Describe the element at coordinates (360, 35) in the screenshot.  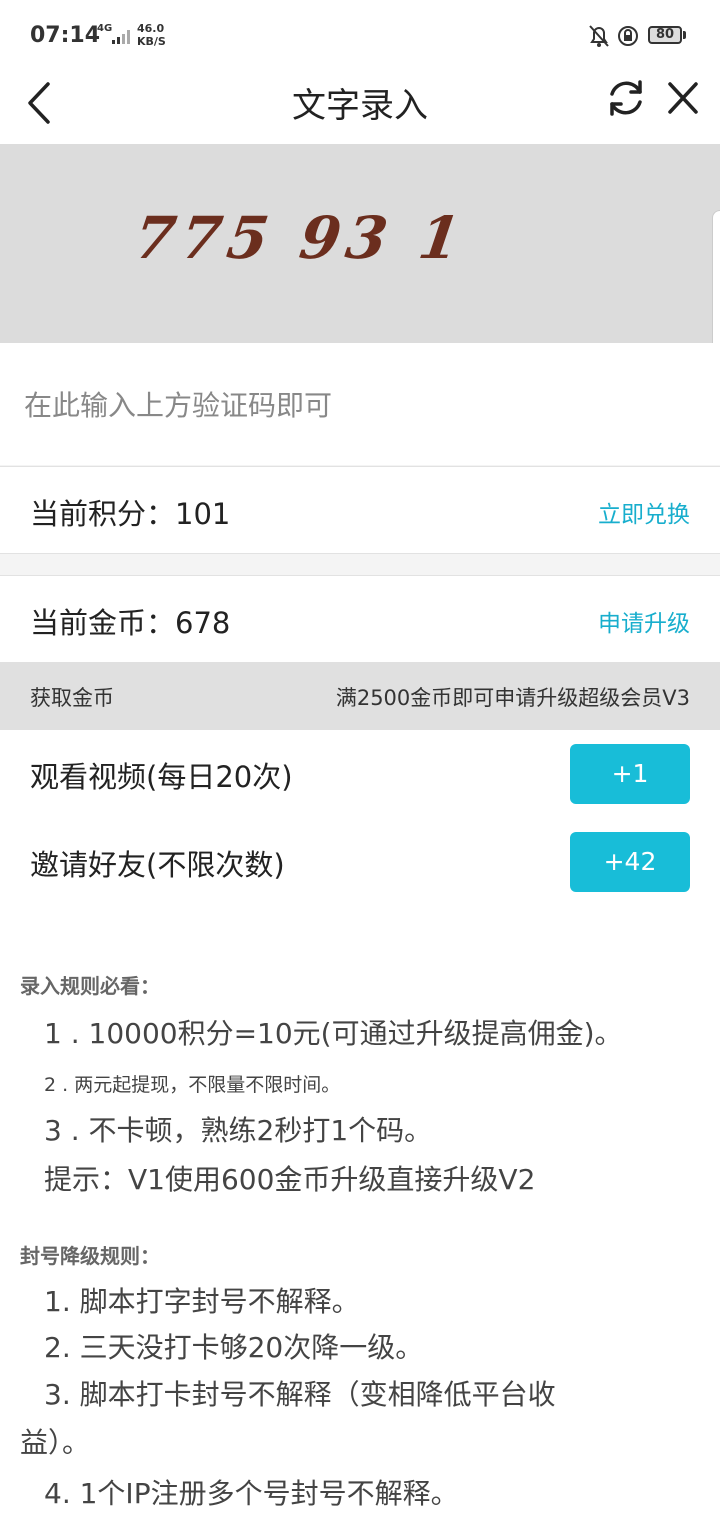
I see `status-bar: 07:14 4G 46.0 KB/S 80` at that location.